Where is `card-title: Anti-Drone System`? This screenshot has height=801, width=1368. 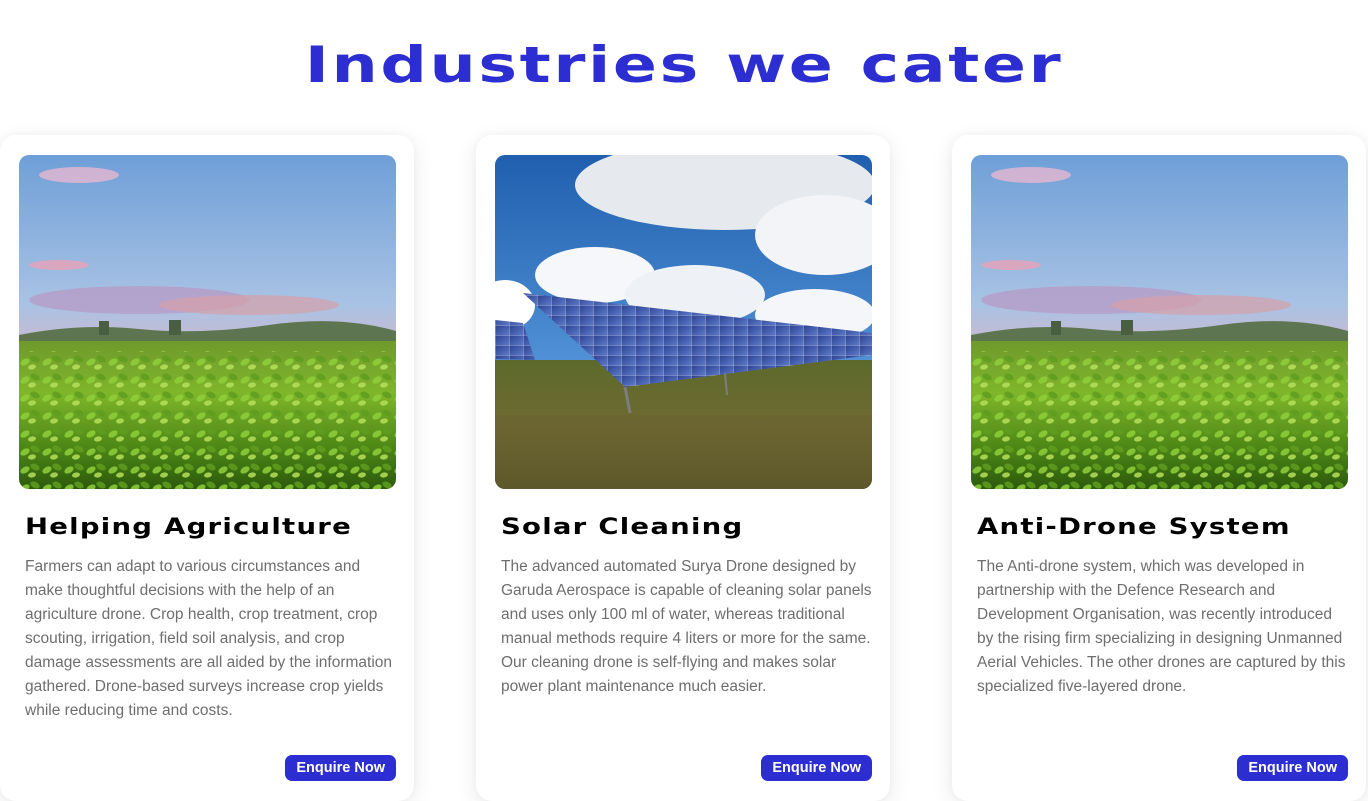 card-title: Anti-Drone System is located at coordinates (1134, 527).